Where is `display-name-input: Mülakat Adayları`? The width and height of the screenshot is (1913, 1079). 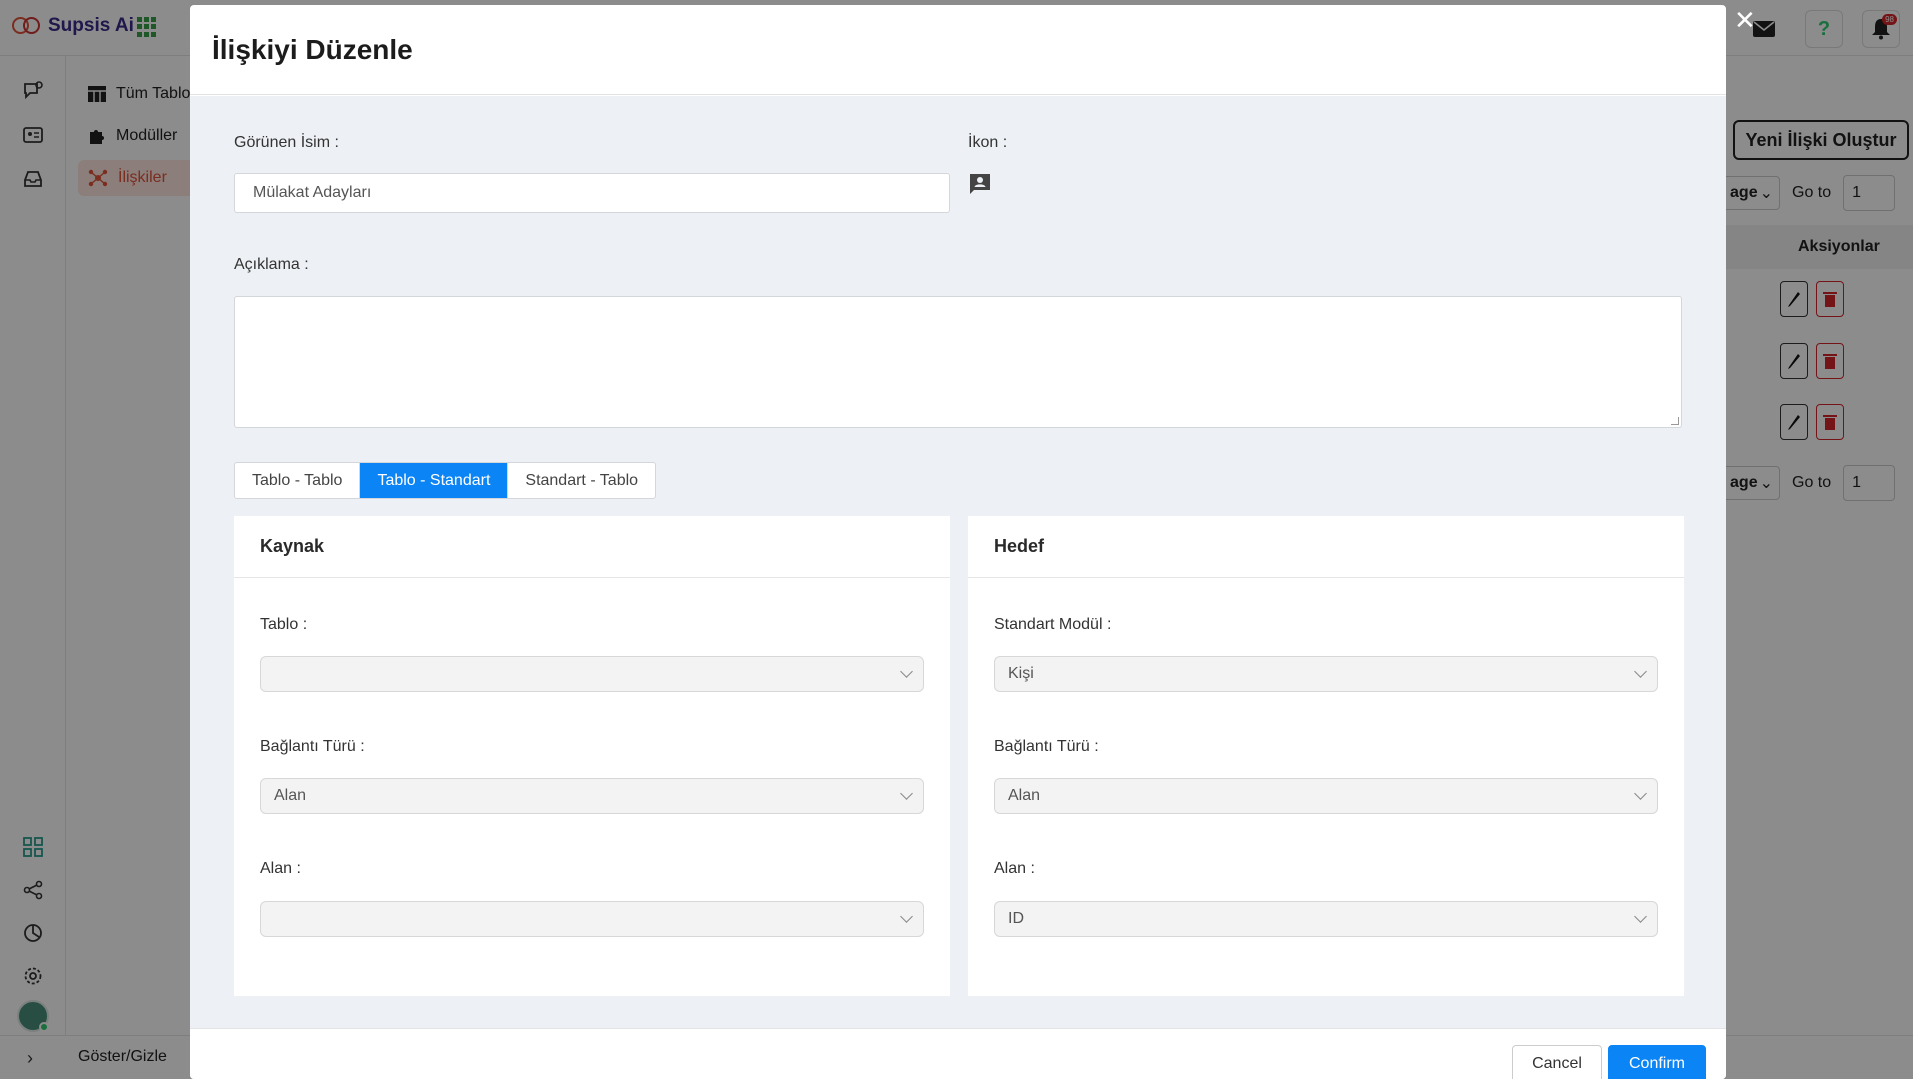
display-name-input: Mülakat Adayları is located at coordinates (592, 193).